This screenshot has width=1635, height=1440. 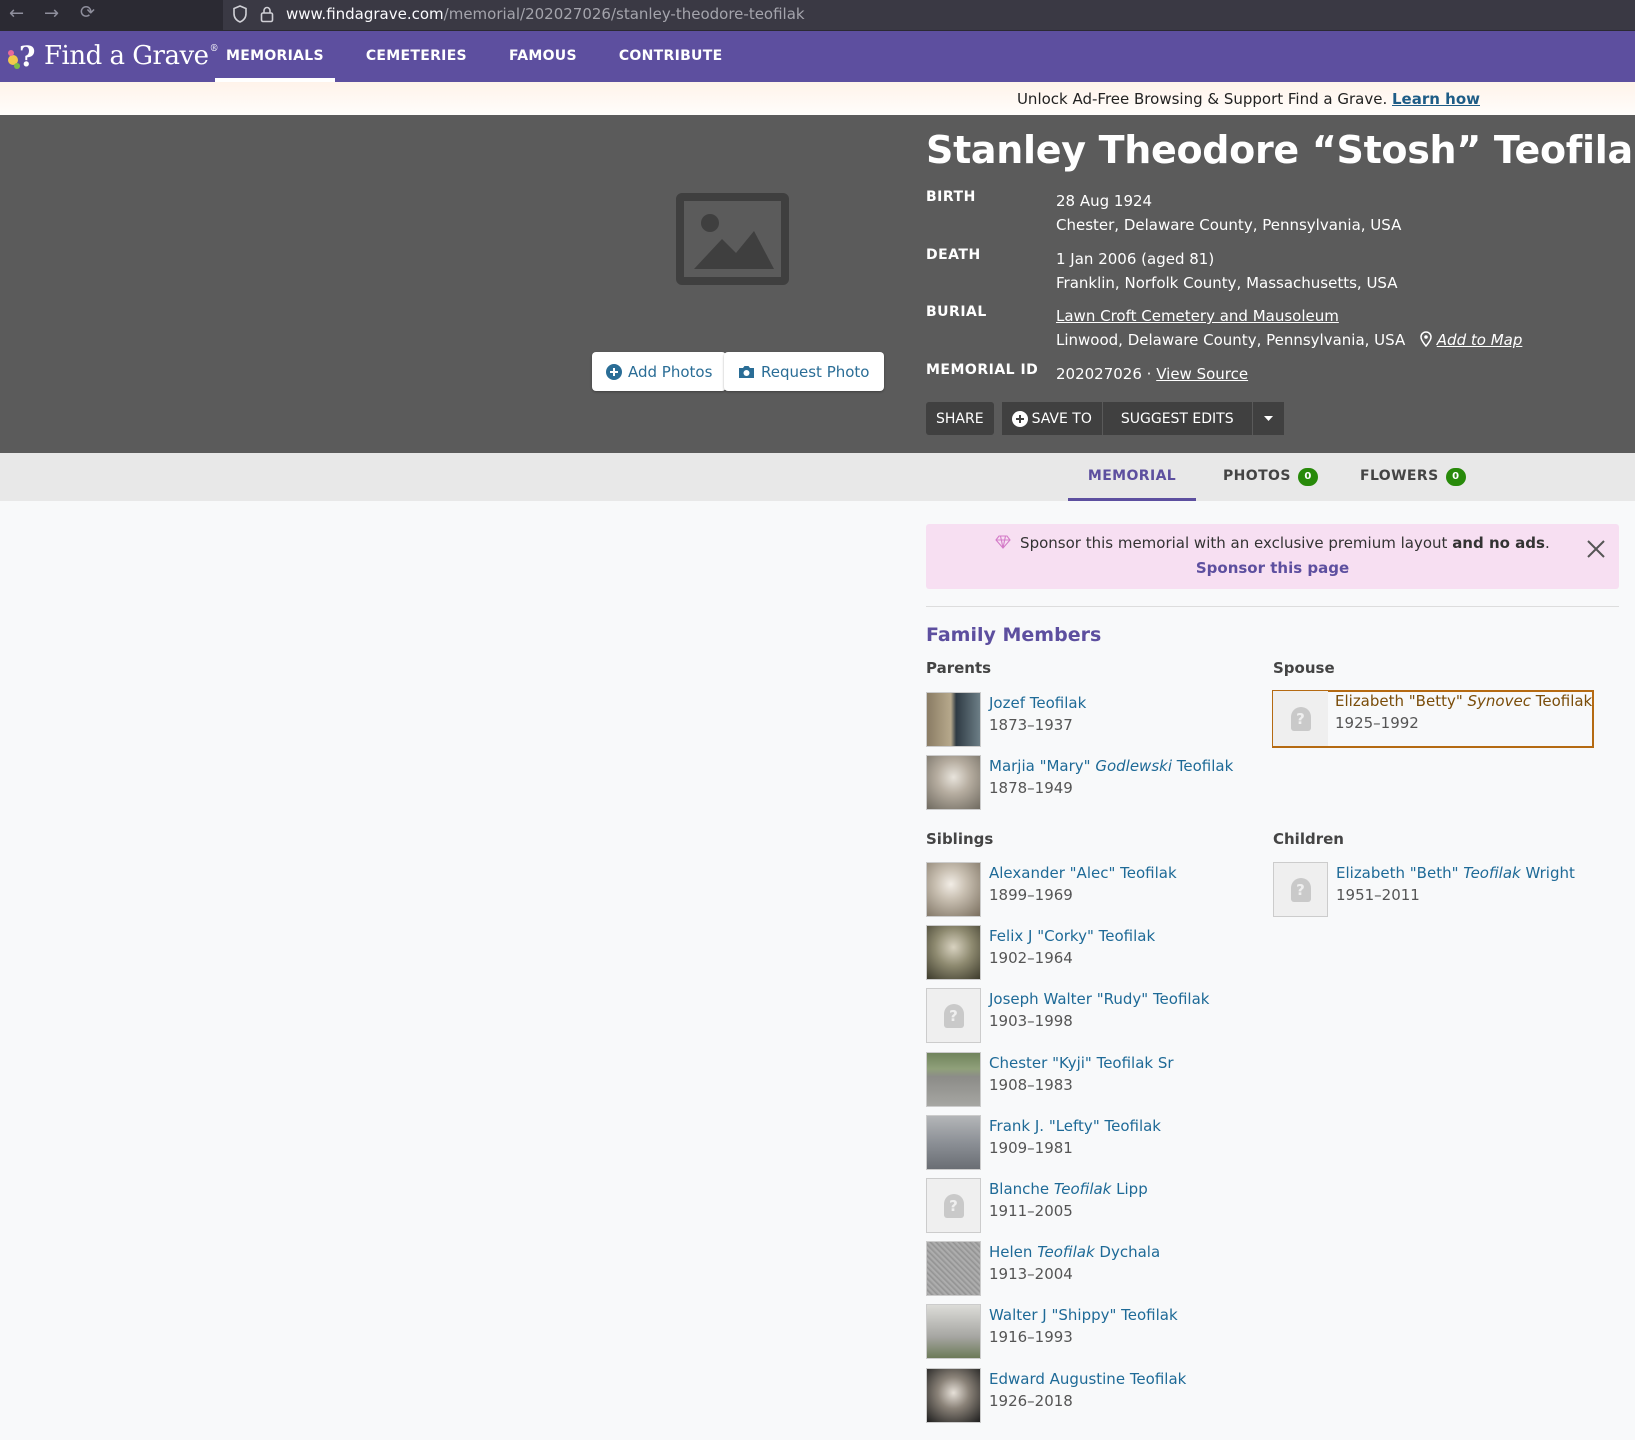 What do you see at coordinates (1086, 1395) in the screenshot?
I see `sibling-card: Edward Augustine Teofilak 1926–2018` at bounding box center [1086, 1395].